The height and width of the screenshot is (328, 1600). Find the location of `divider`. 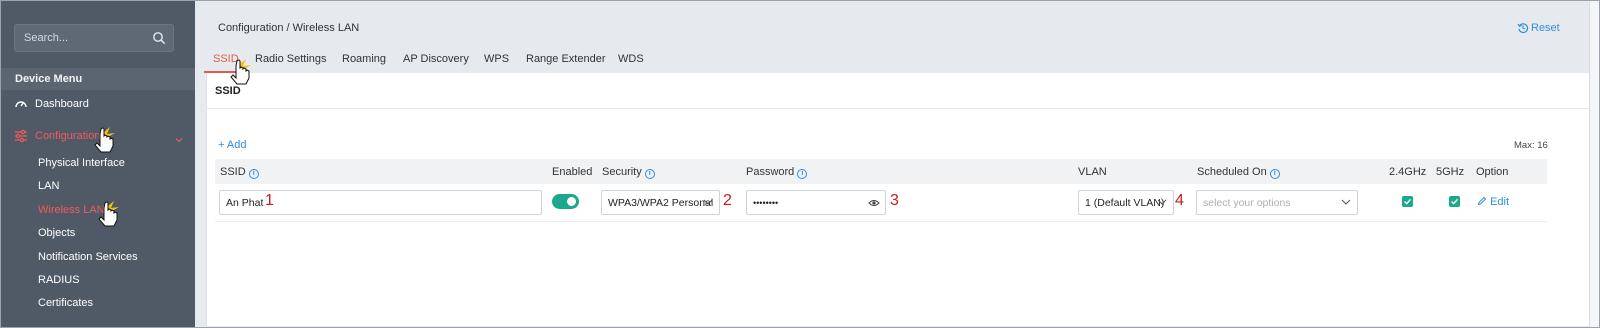

divider is located at coordinates (898, 108).